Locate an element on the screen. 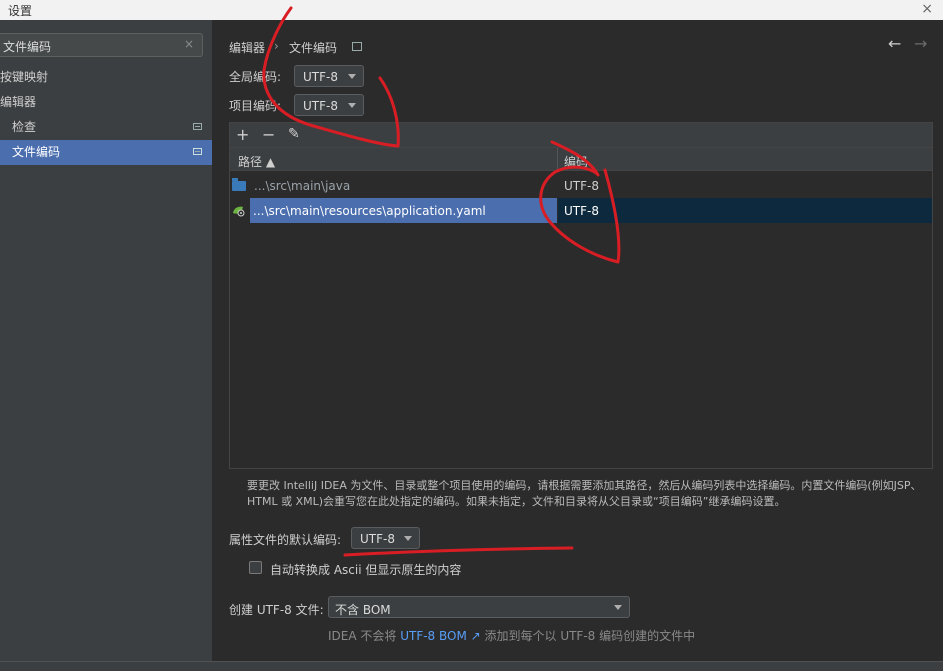  properties-encoding-value: UTF-8 is located at coordinates (377, 539).